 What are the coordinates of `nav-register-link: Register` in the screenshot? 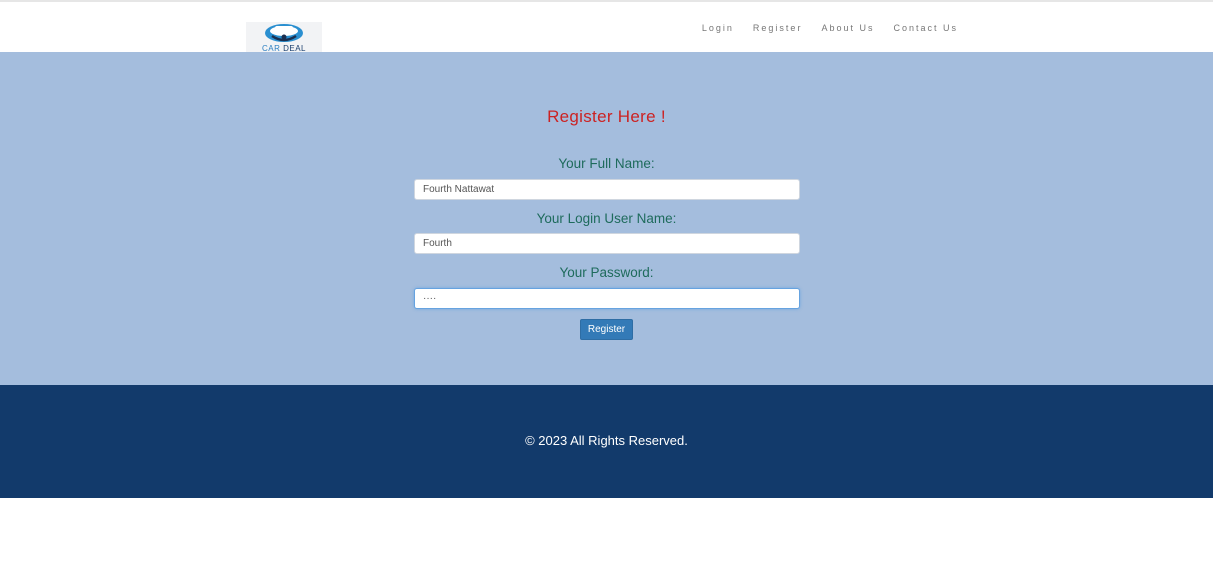 It's located at (778, 28).